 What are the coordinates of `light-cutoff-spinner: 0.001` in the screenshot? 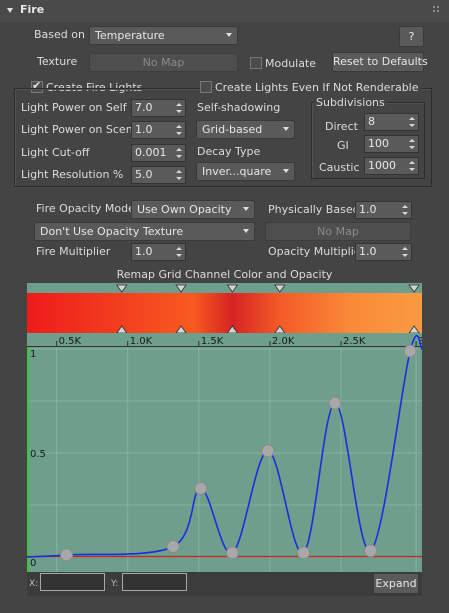 It's located at (158, 153).